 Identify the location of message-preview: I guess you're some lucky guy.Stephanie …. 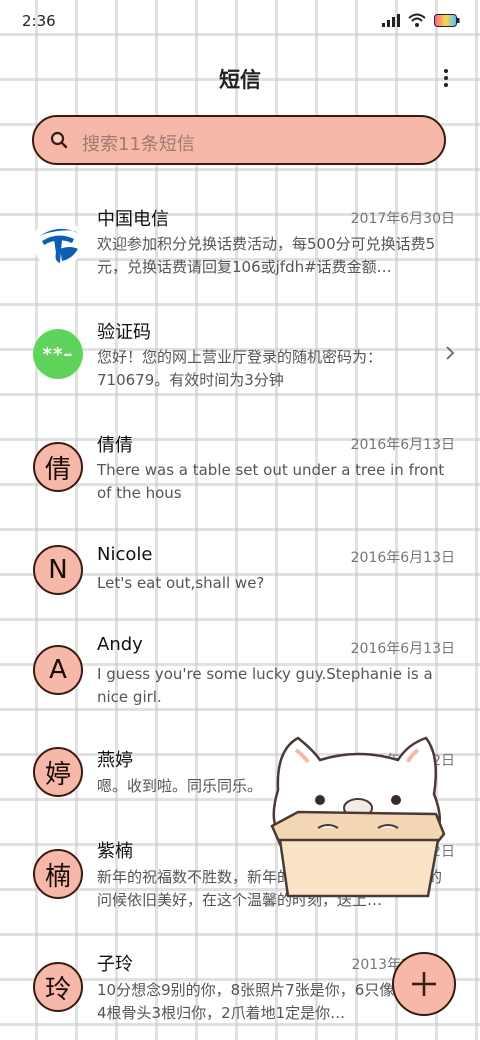
(265, 685).